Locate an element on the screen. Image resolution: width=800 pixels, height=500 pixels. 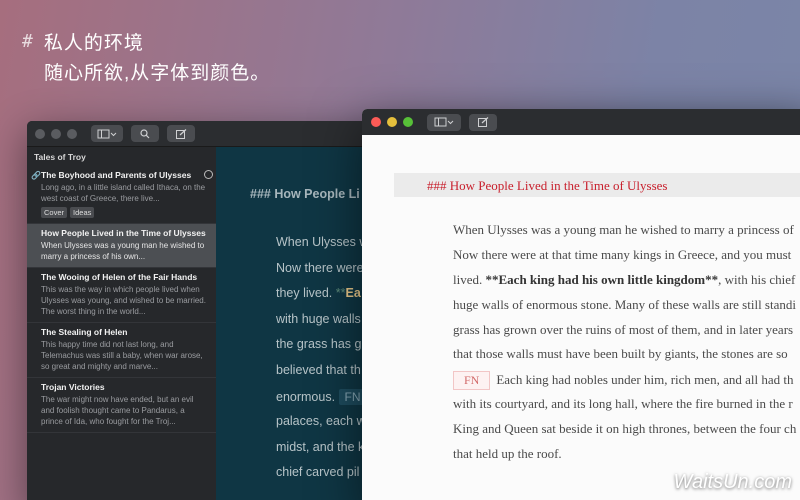
sync-icon is located at coordinates (208, 174).